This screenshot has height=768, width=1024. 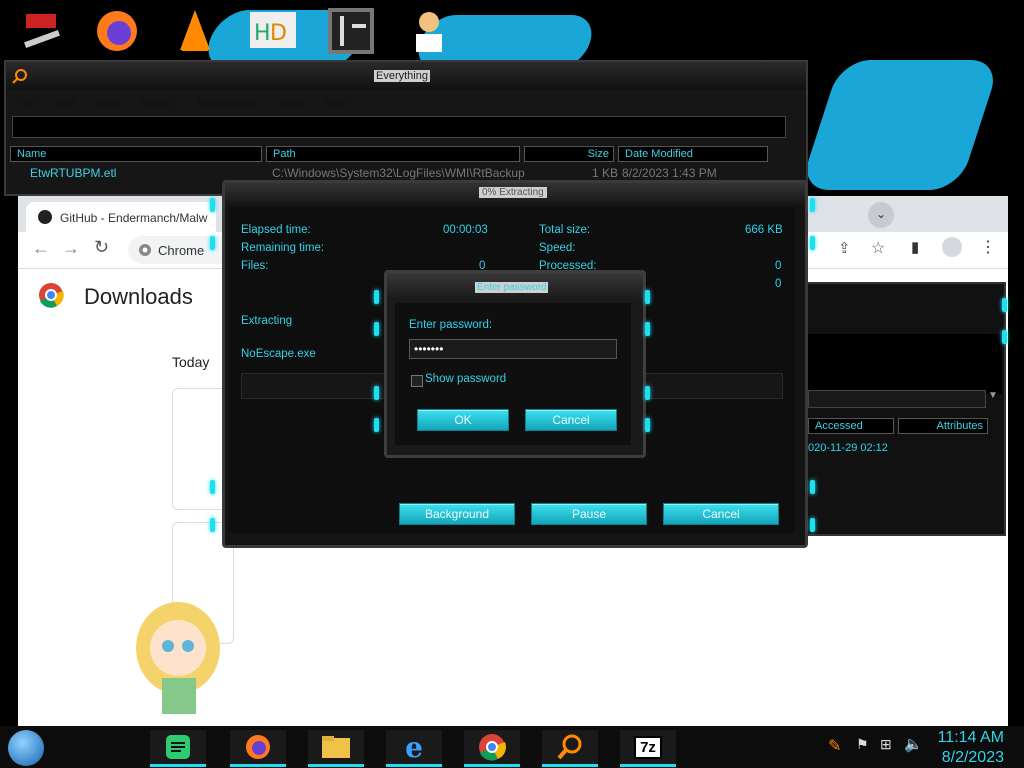 I want to click on column-attributes: Attributes, so click(x=943, y=426).